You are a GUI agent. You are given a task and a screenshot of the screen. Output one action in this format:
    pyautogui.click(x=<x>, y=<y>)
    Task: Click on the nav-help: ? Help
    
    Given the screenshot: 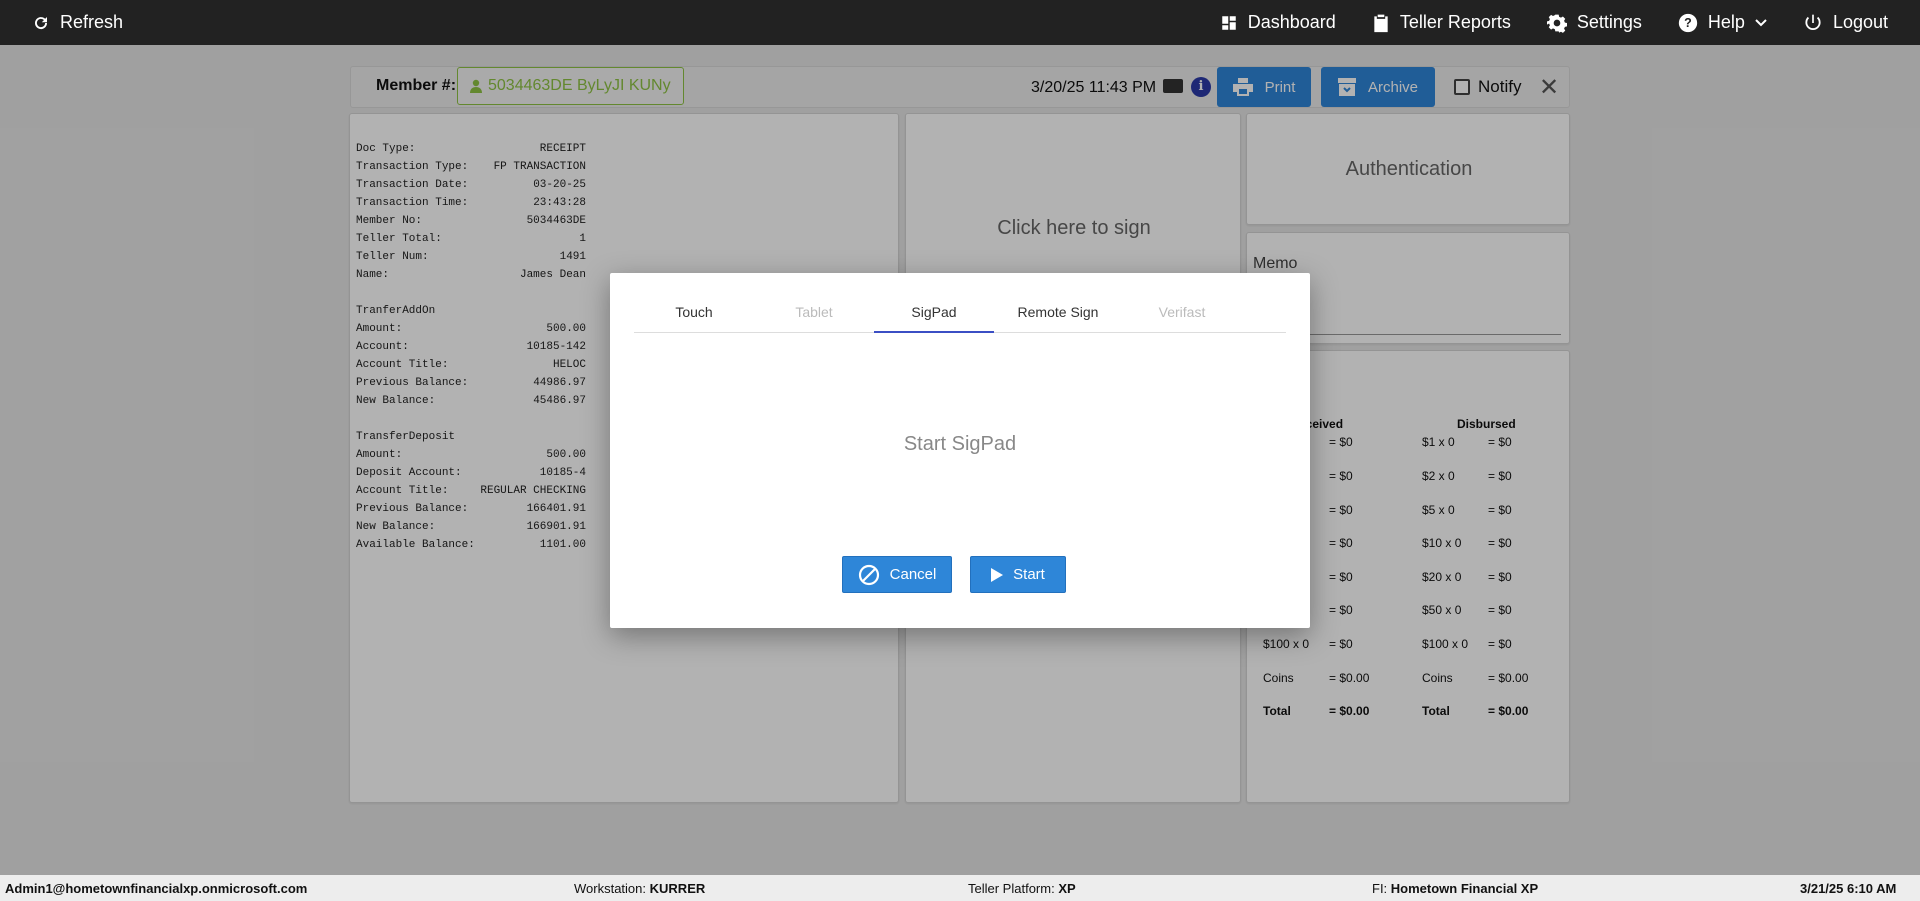 What is the action you would take?
    pyautogui.click(x=1722, y=22)
    